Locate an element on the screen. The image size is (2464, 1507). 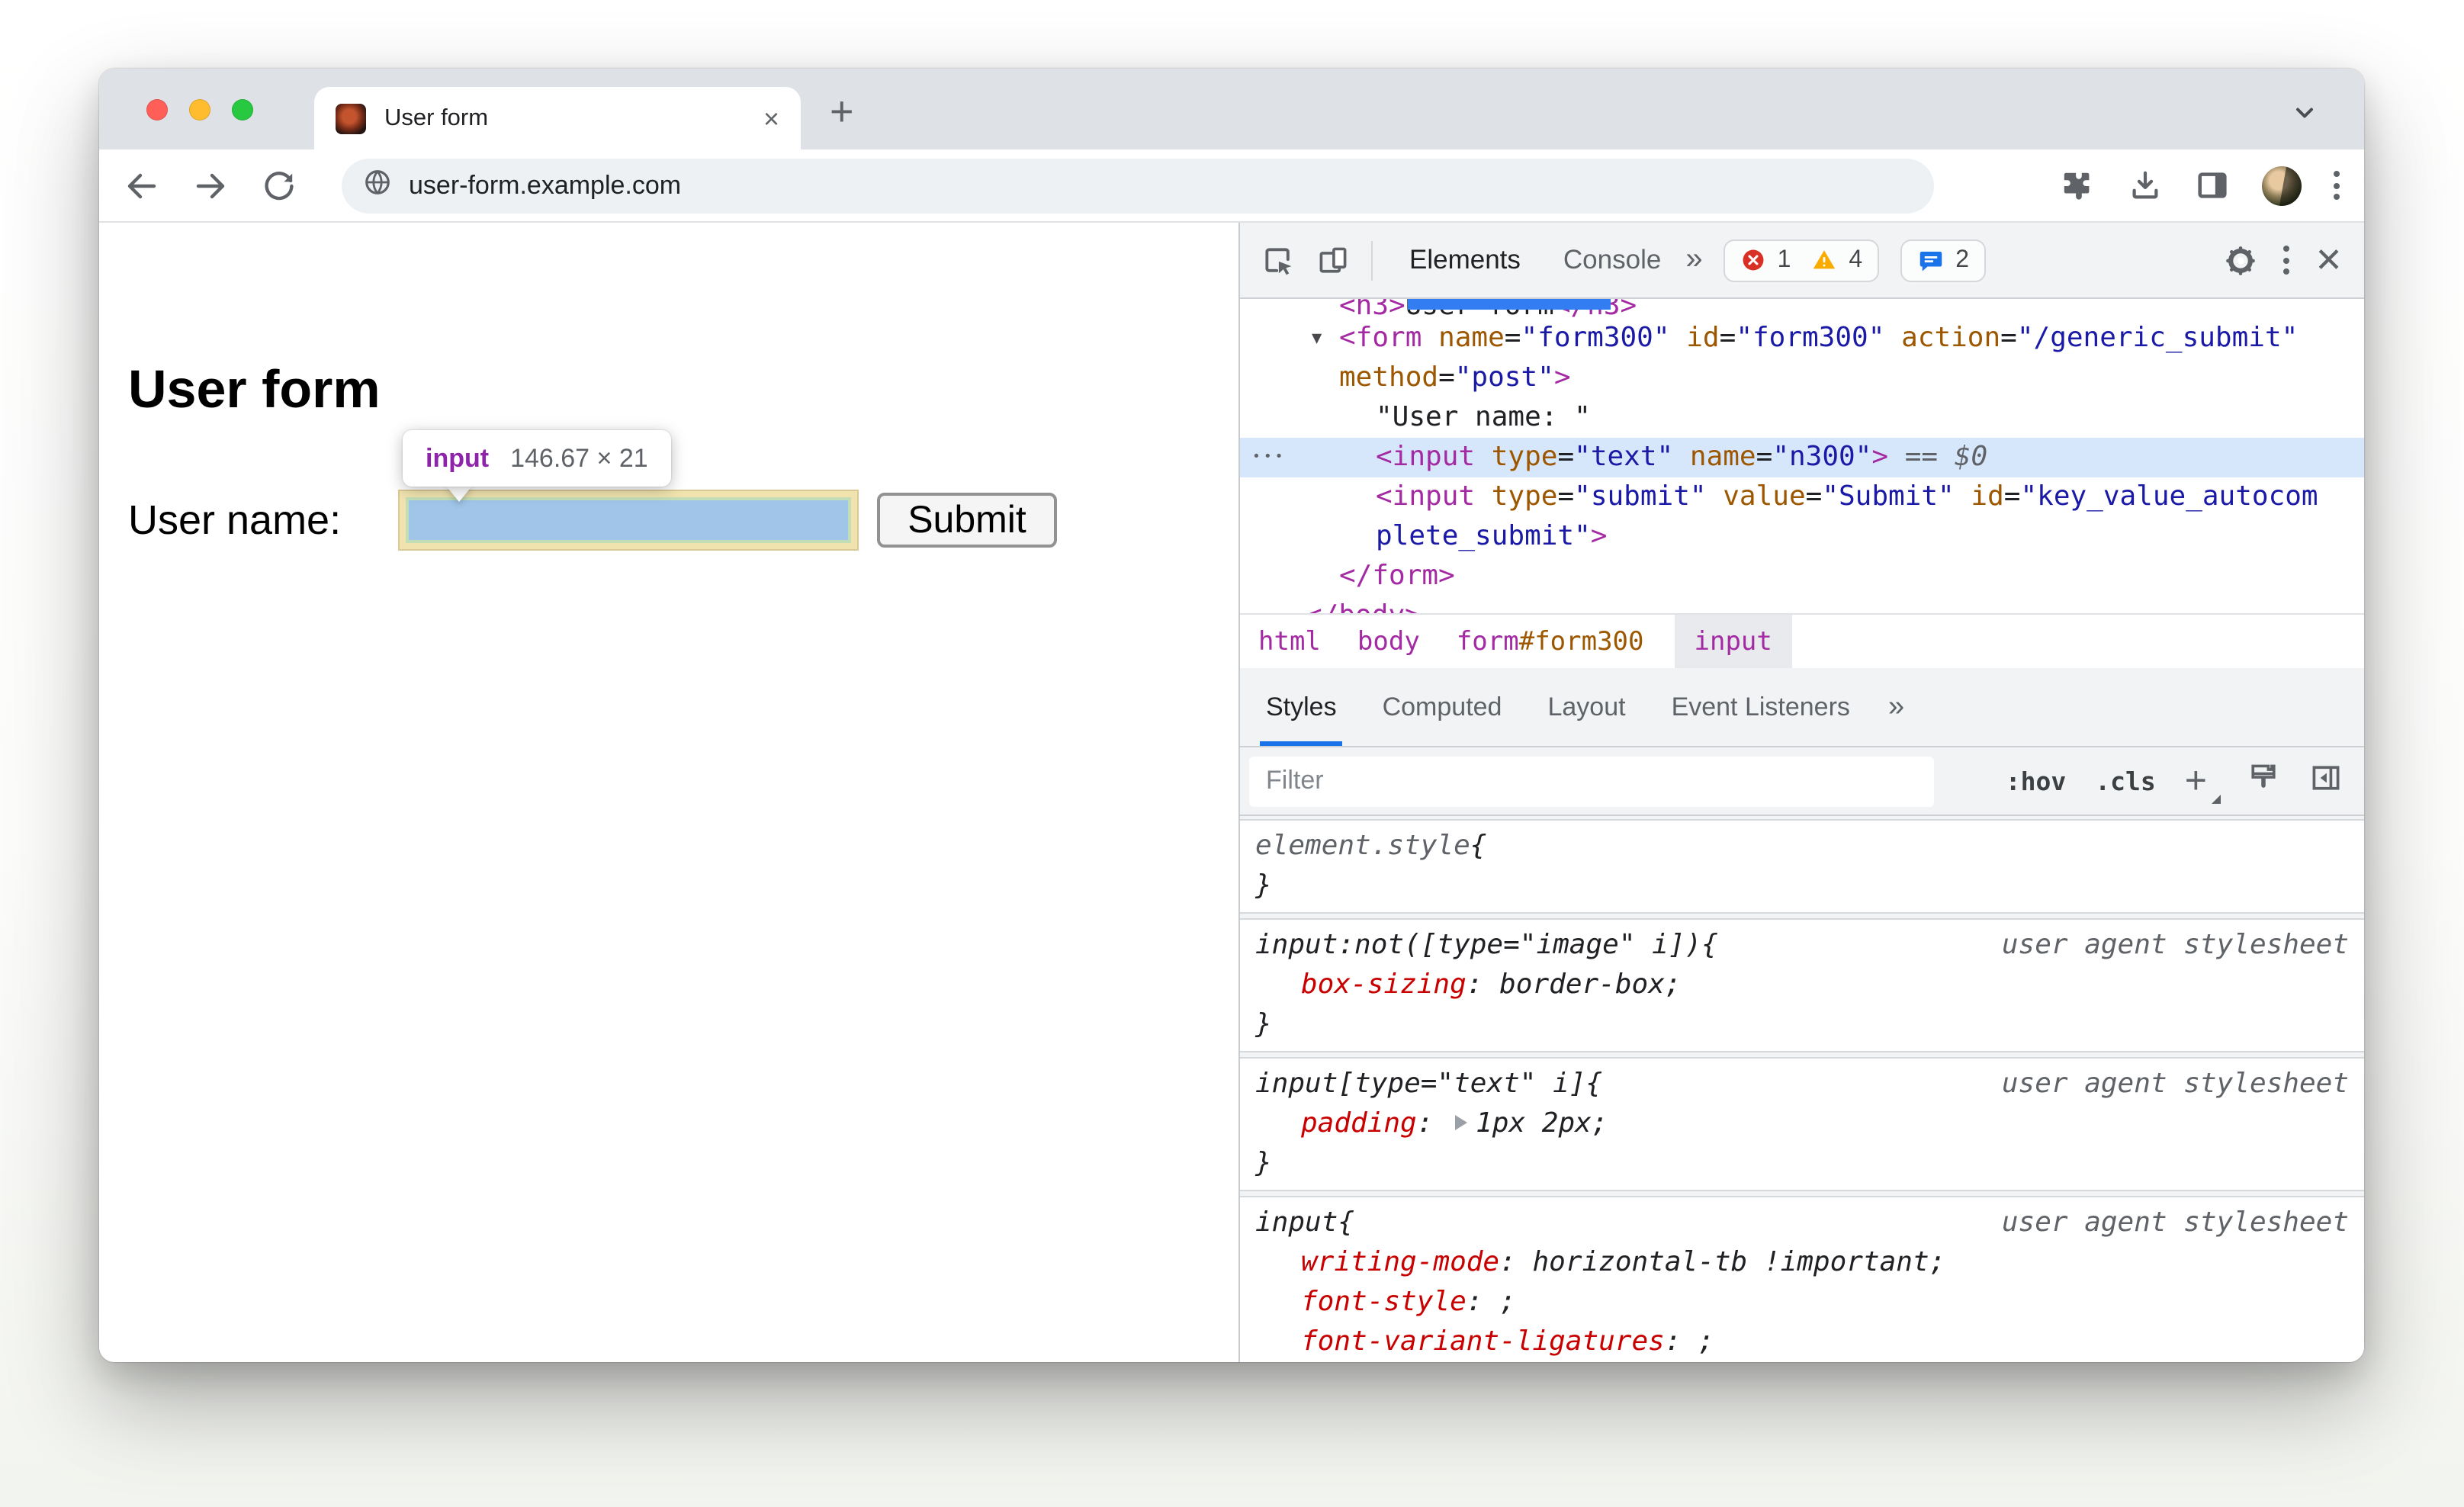
username-label: User name: is located at coordinates (235, 520).